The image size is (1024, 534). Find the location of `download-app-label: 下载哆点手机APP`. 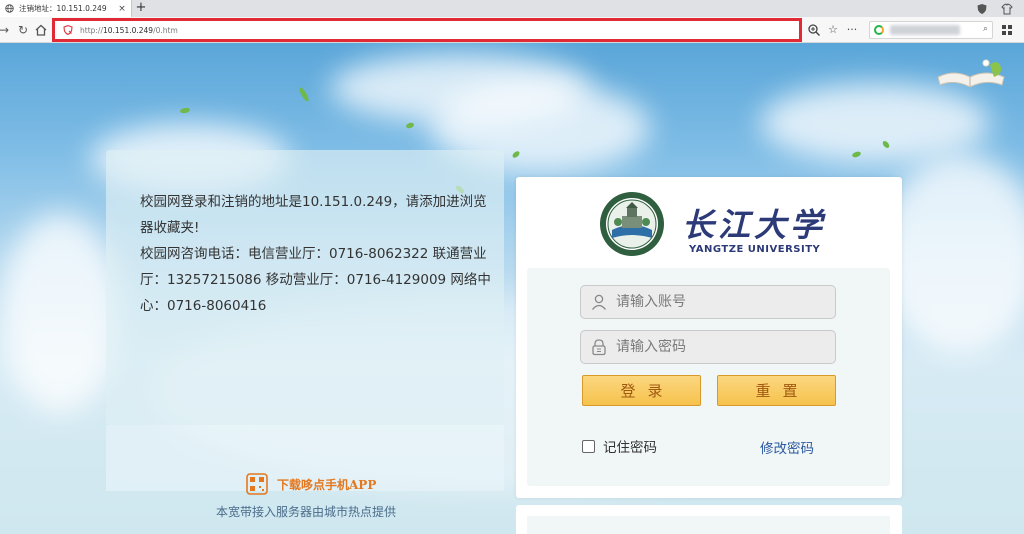

download-app-label: 下载哆点手机APP is located at coordinates (327, 484).